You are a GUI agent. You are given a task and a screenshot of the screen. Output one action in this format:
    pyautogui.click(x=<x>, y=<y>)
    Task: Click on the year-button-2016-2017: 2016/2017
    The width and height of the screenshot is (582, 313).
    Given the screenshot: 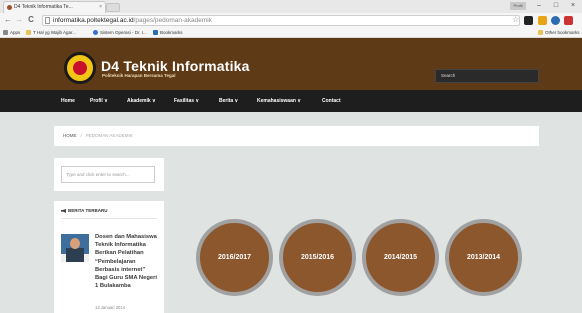 What is the action you would take?
    pyautogui.click(x=234, y=257)
    